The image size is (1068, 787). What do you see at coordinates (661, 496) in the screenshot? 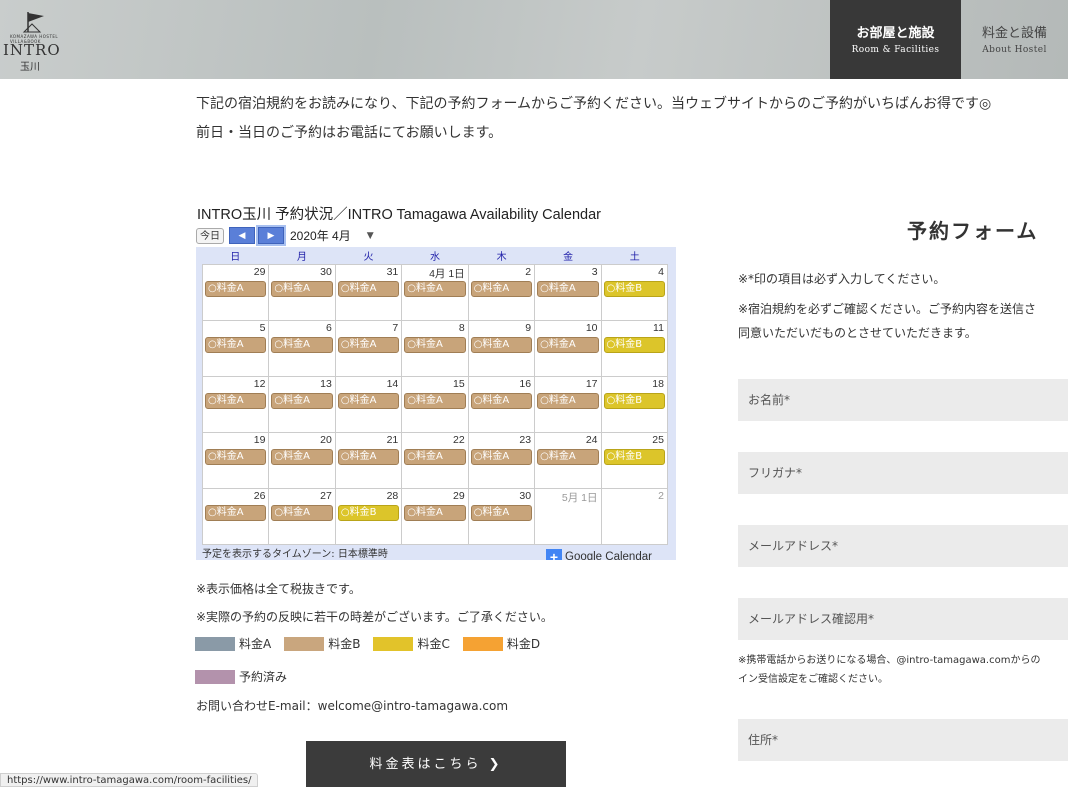
I see `day-number: 2` at bounding box center [661, 496].